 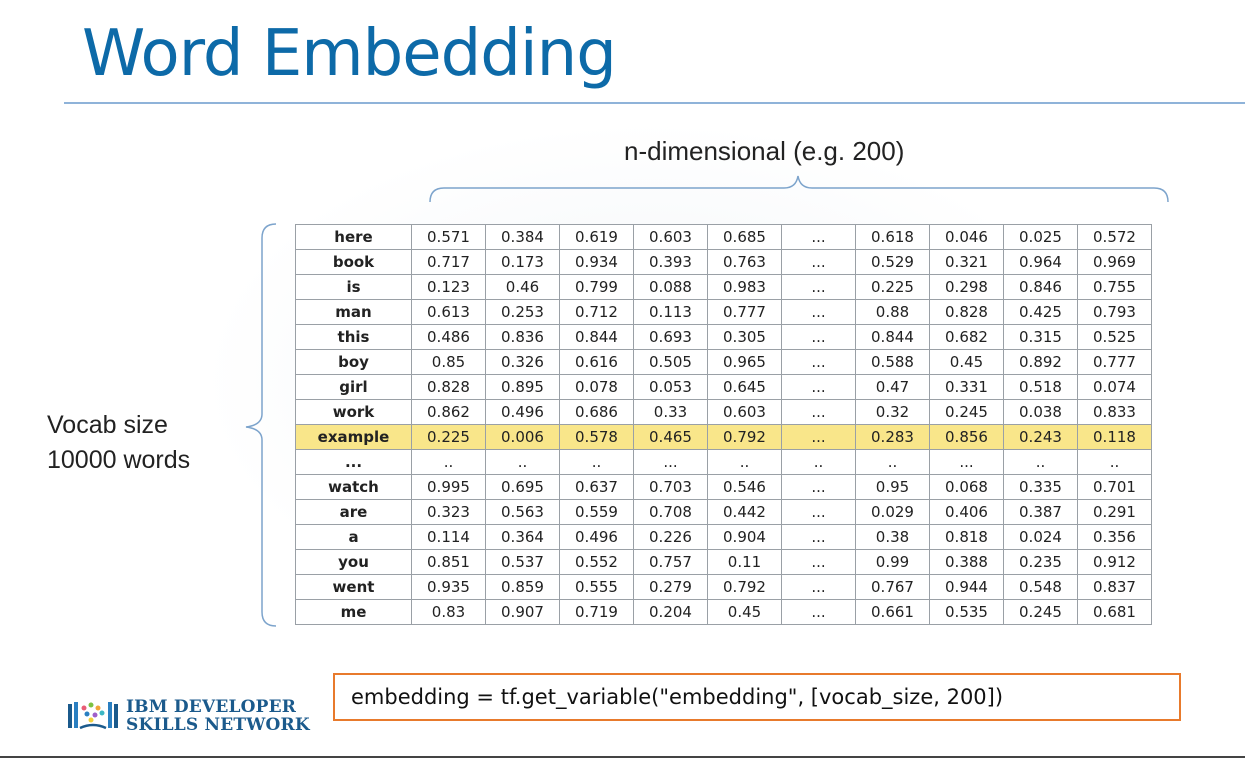 I want to click on value-cell: 0.964, so click(x=1040, y=262).